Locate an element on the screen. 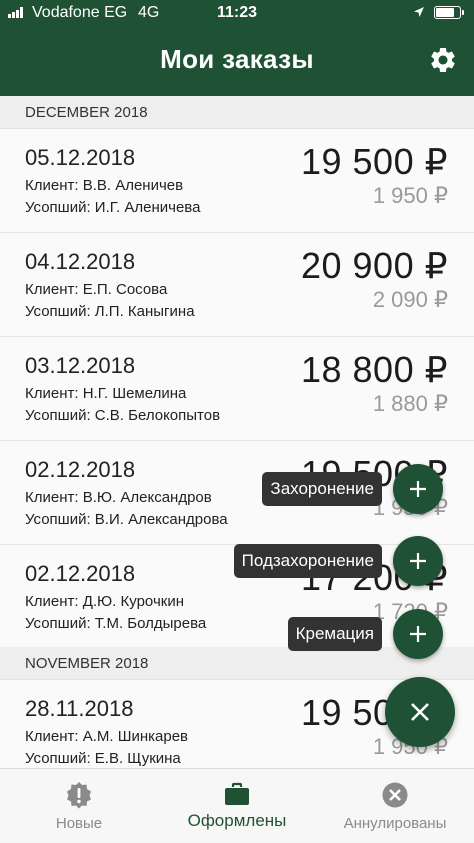 This screenshot has height=843, width=474. order-client: Клиент: Д.Ю. Курочкин is located at coordinates (104, 601).